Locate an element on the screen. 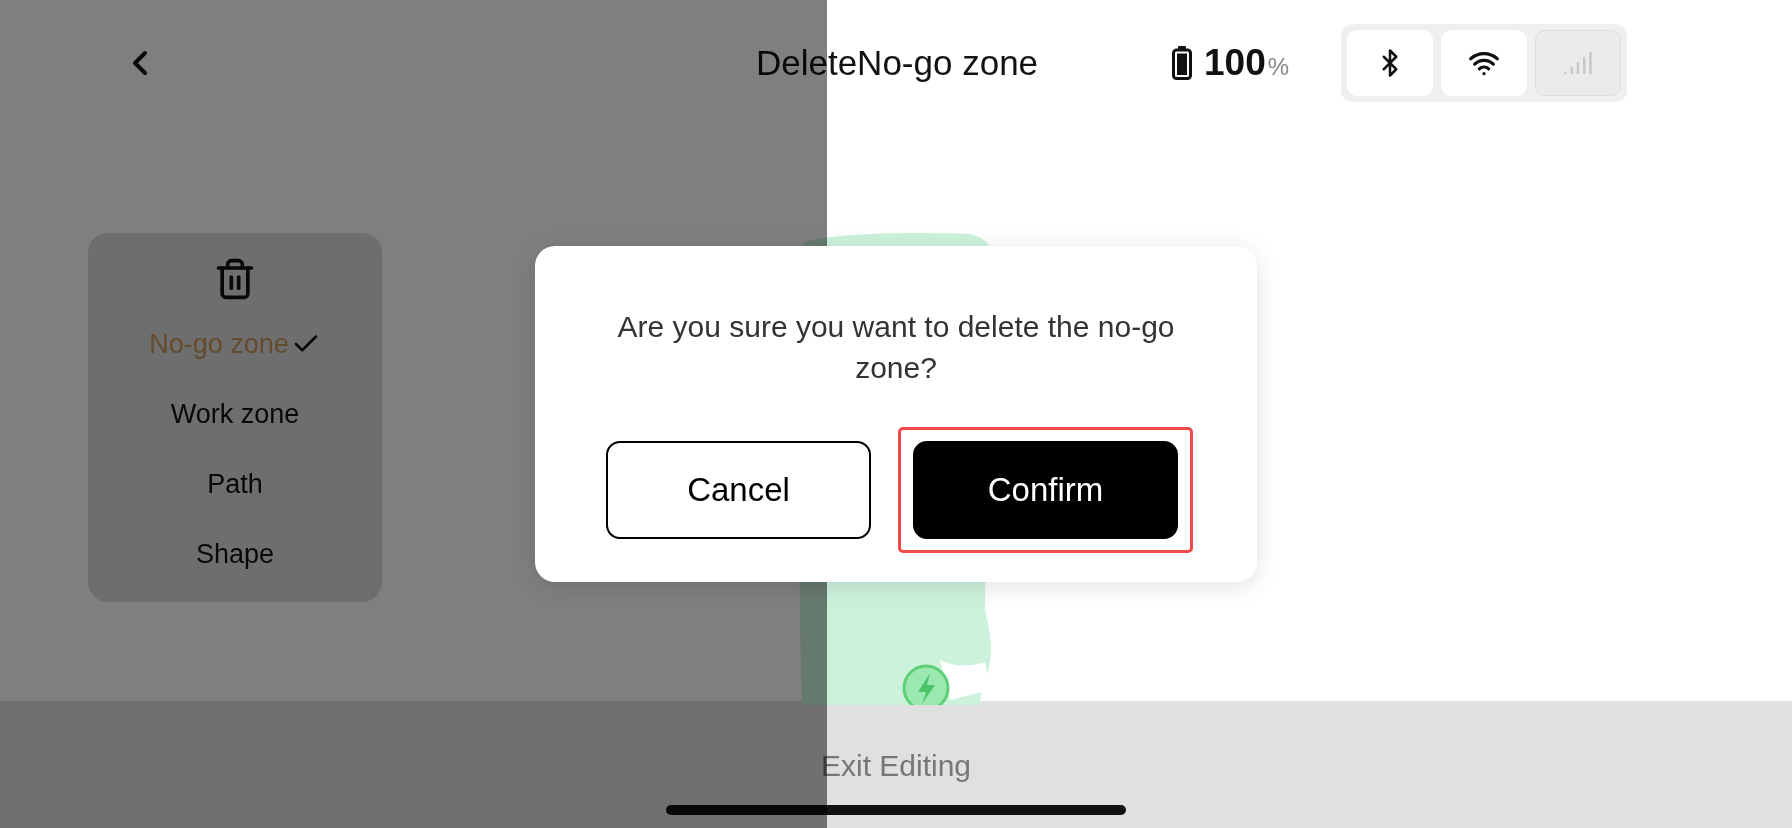  menu-item: Shape is located at coordinates (235, 554).